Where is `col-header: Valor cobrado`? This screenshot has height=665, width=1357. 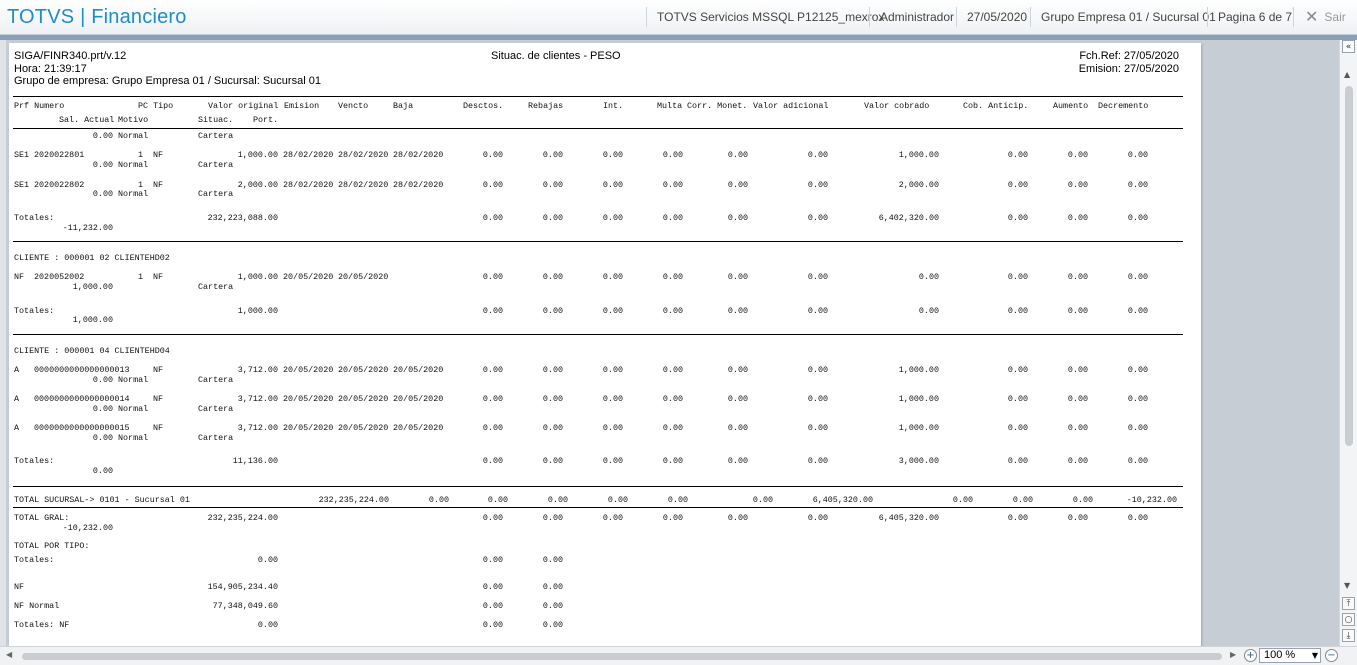 col-header: Valor cobrado is located at coordinates (897, 106).